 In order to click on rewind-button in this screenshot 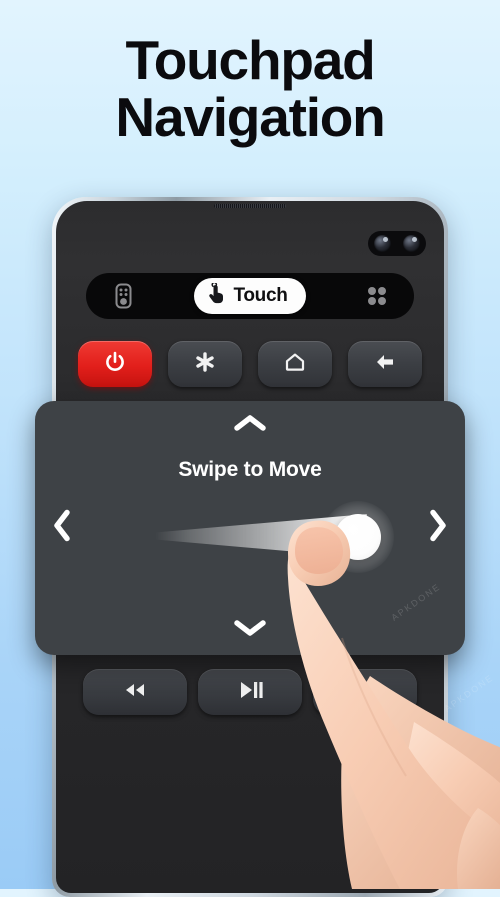, I will do `click(135, 692)`.